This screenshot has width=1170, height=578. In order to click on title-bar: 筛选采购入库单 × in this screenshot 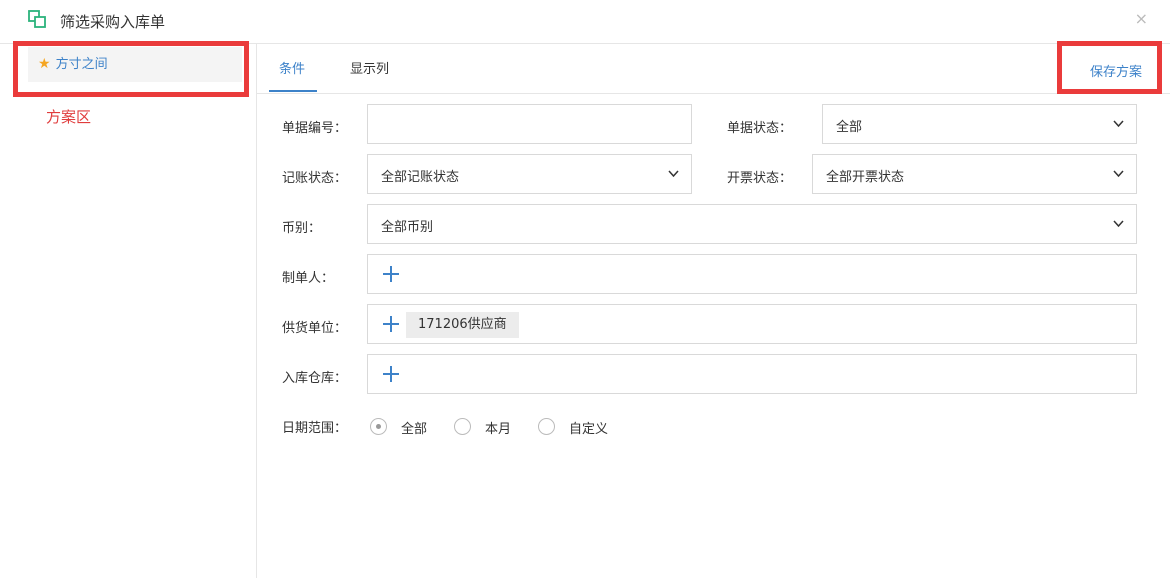, I will do `click(585, 22)`.